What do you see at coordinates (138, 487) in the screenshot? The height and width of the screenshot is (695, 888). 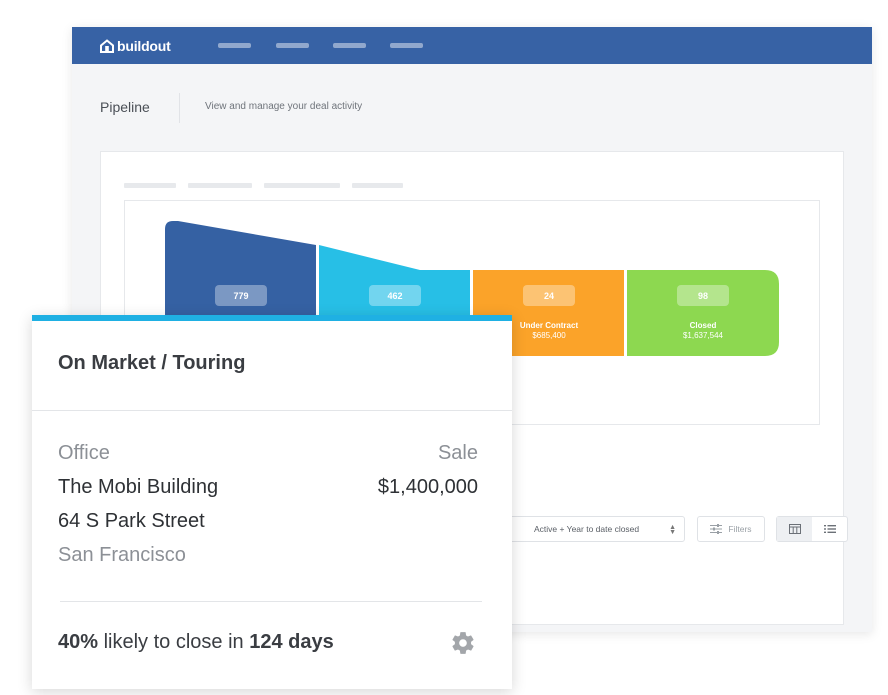 I see `property-name: The Mobi Building` at bounding box center [138, 487].